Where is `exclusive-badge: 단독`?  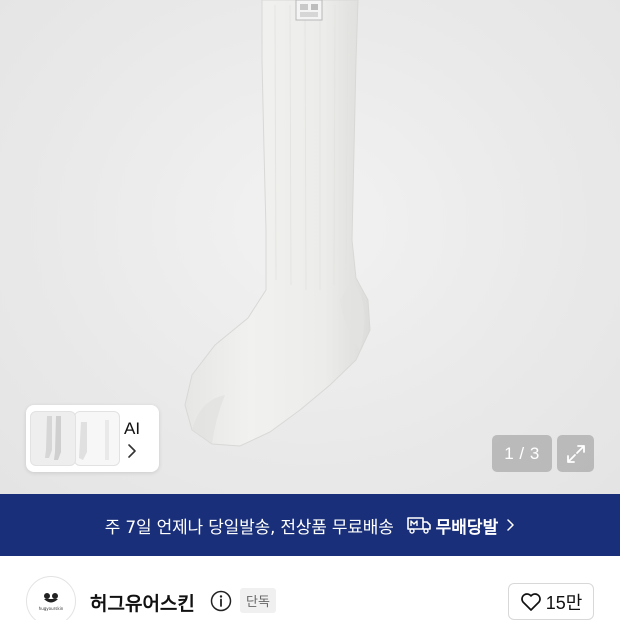 exclusive-badge: 단독 is located at coordinates (258, 600).